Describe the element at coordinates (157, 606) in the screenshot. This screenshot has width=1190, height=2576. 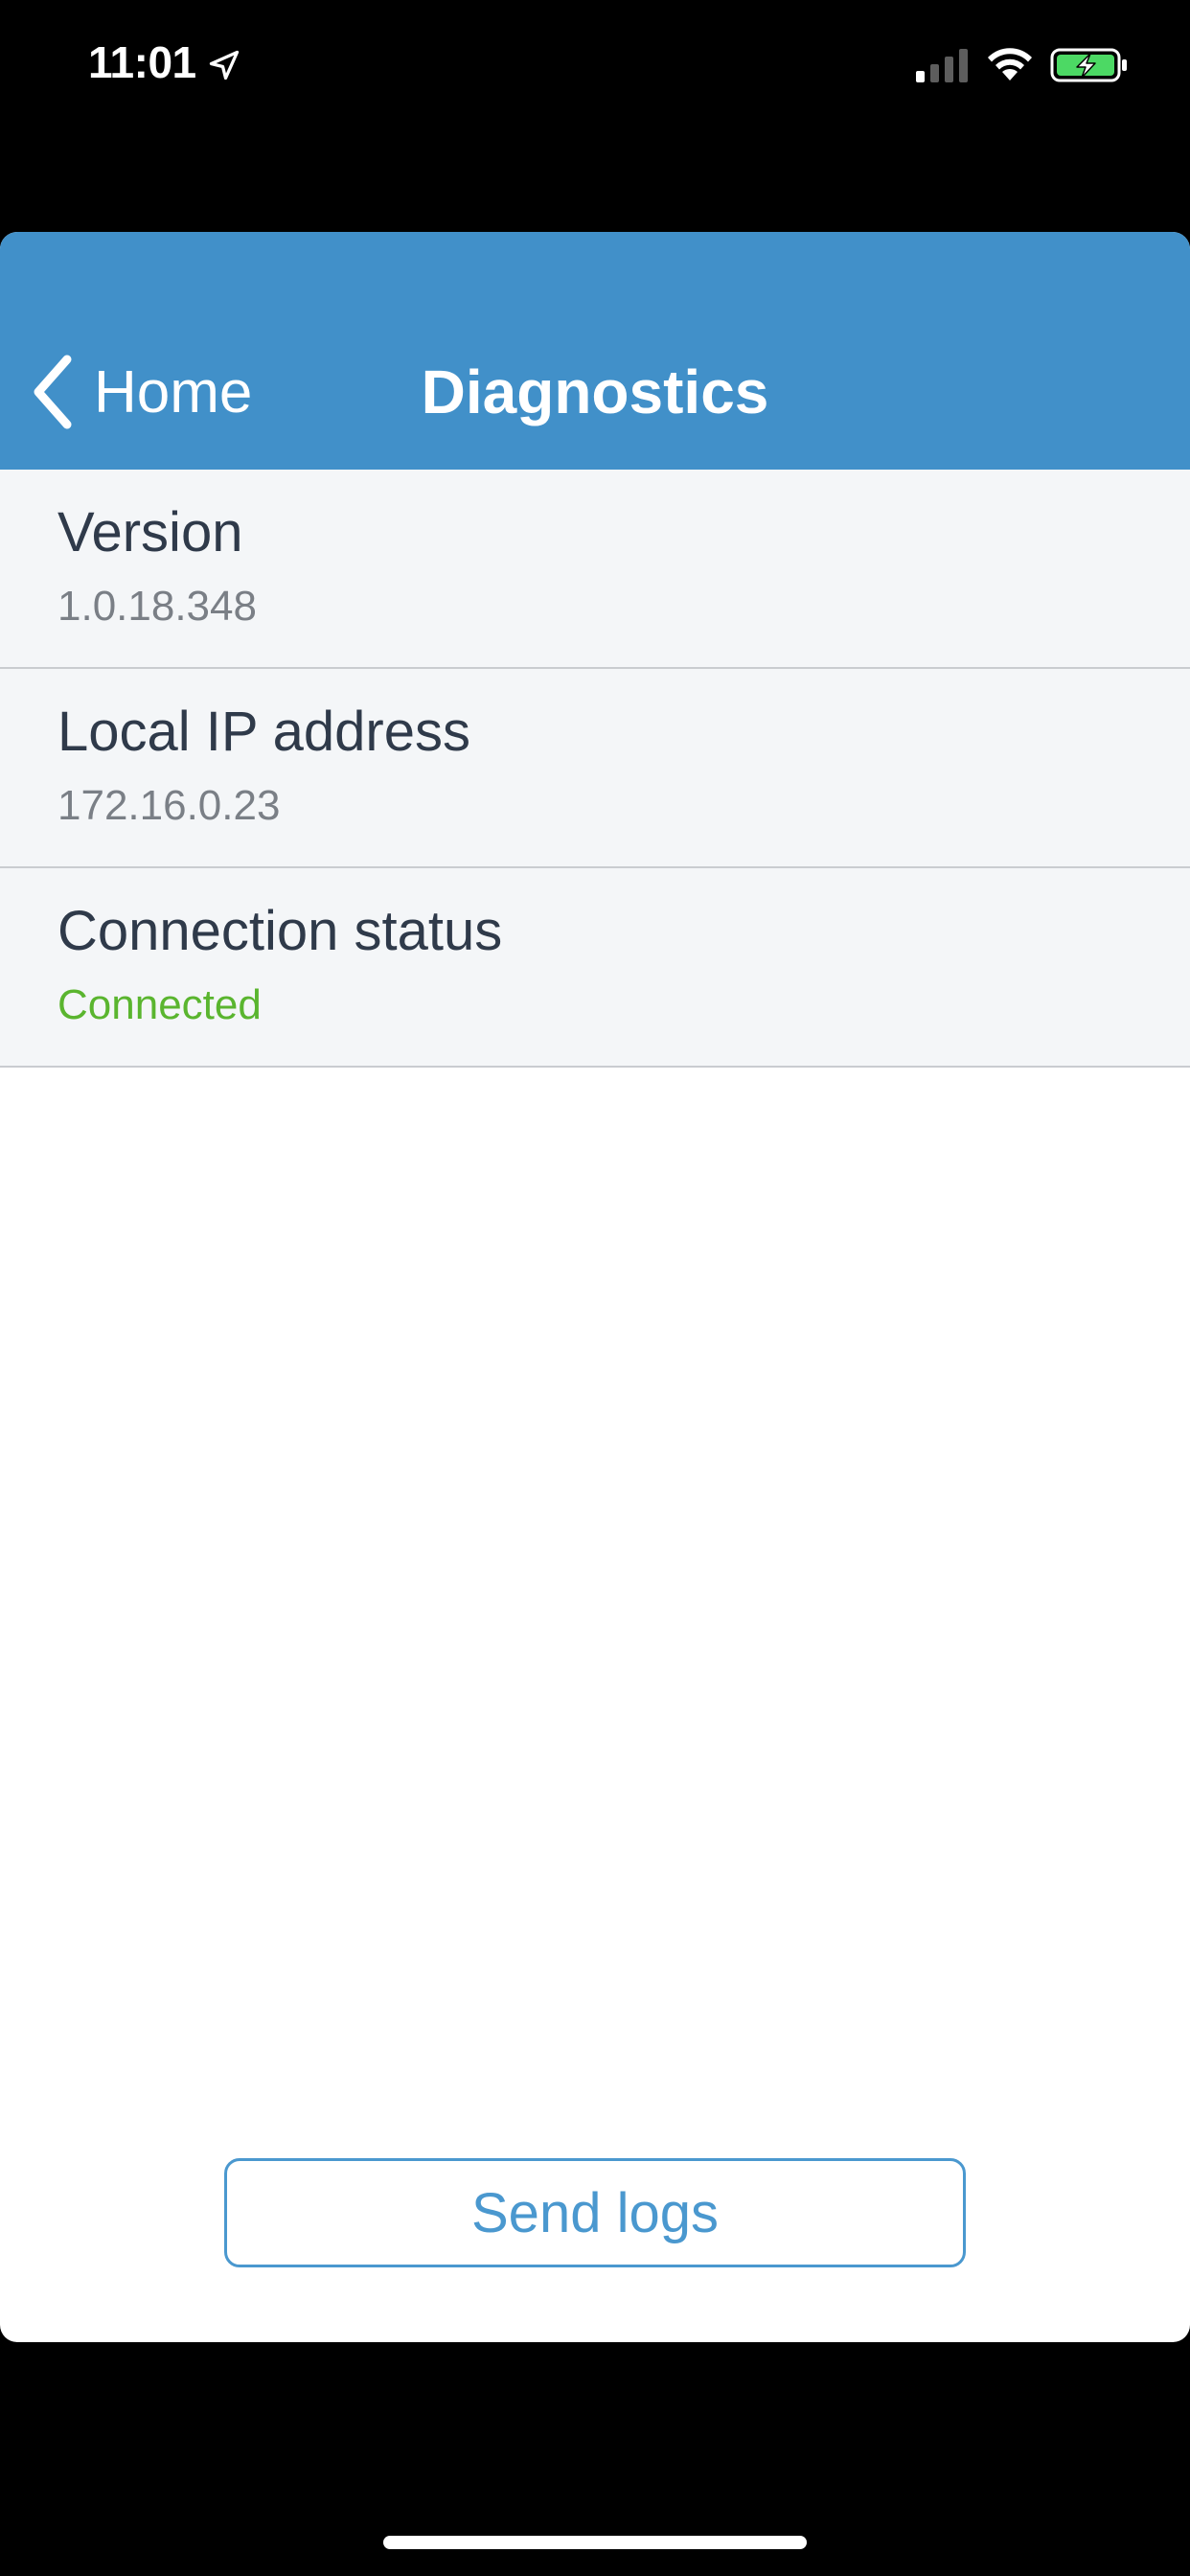
I see `row-value: 1.0.18.348` at that location.